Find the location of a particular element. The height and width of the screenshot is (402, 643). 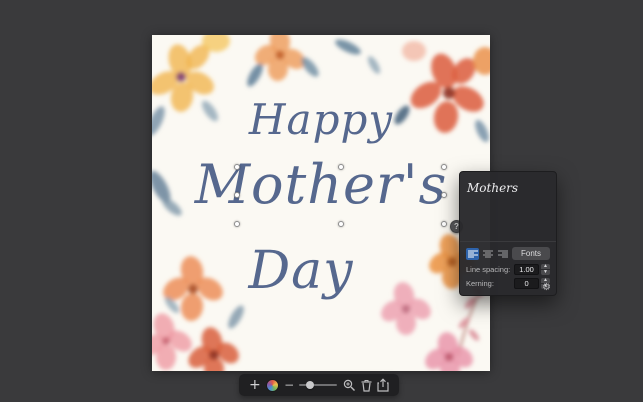

stepper-down-icon: ▼ is located at coordinates (545, 272).